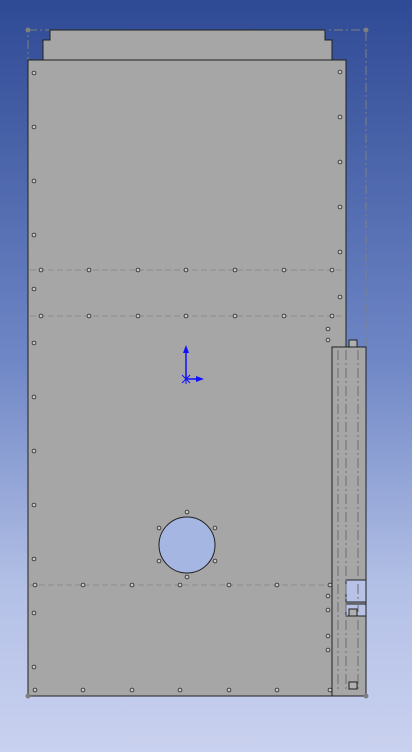  What do you see at coordinates (353, 685) in the screenshot?
I see `clip-tab-bottom` at bounding box center [353, 685].